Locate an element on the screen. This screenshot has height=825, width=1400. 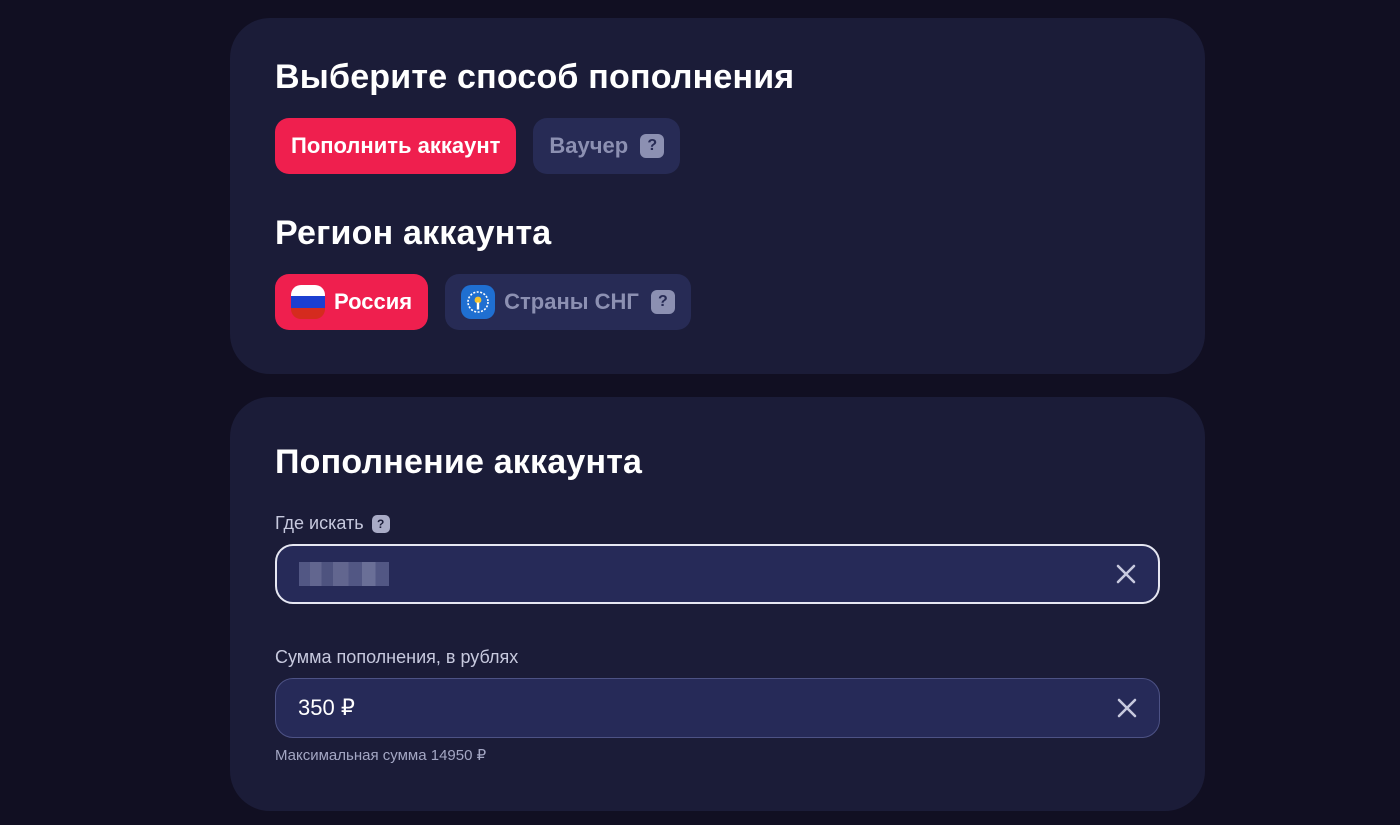
where-label: Где искать ? is located at coordinates (332, 523).